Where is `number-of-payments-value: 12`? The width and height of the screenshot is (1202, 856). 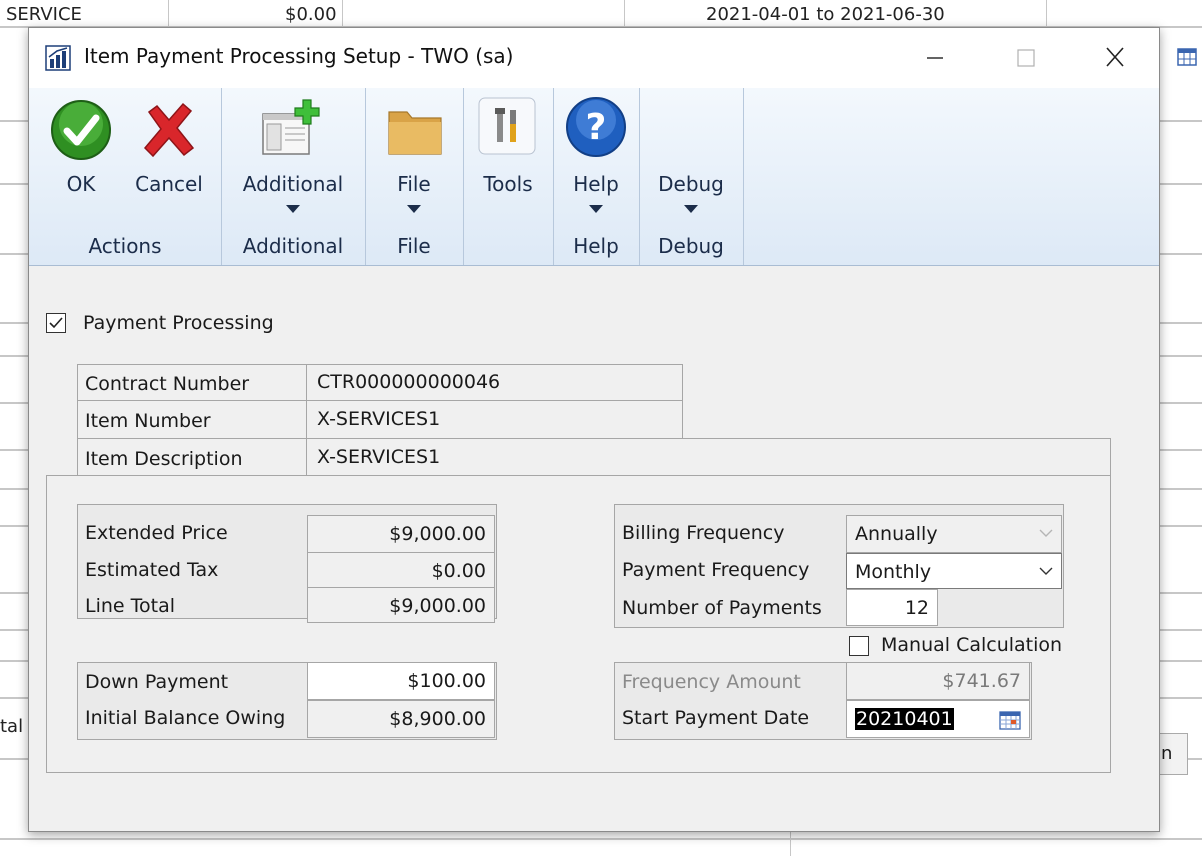 number-of-payments-value: 12 is located at coordinates (916, 608).